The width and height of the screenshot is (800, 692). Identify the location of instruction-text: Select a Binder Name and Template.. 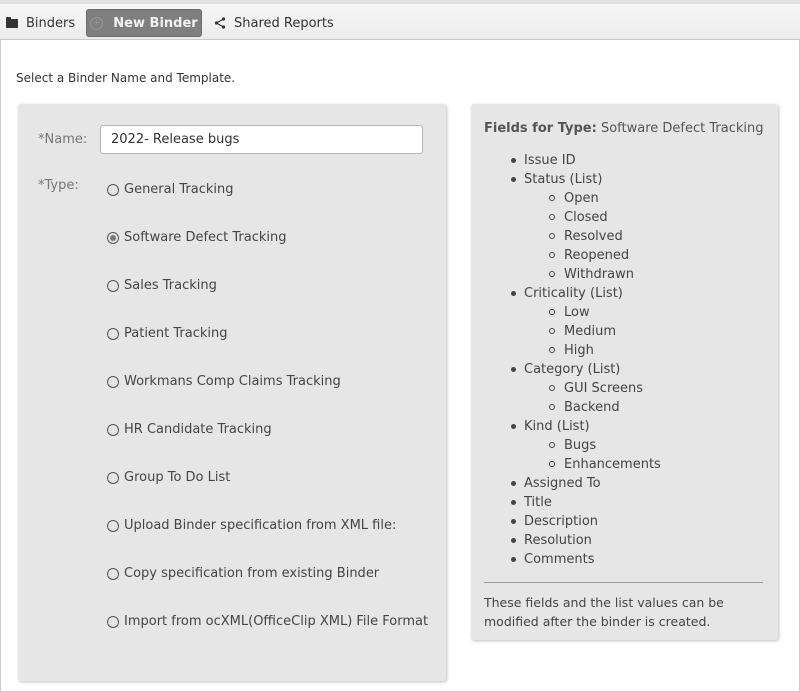
(126, 78).